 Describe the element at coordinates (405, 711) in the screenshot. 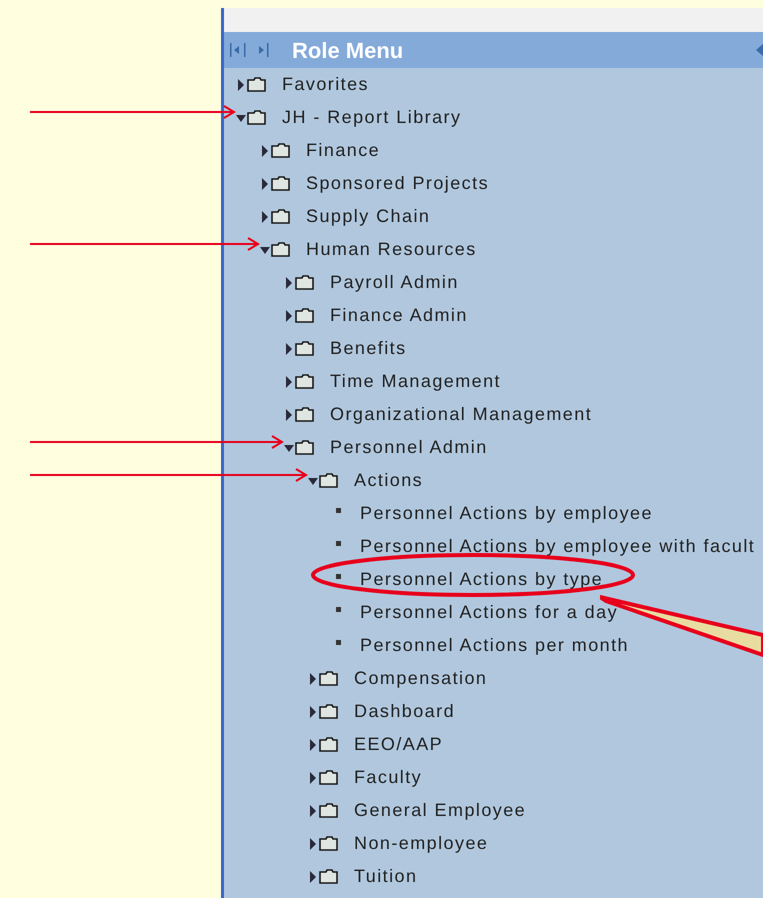

I see `folder-label: Dashboard` at that location.